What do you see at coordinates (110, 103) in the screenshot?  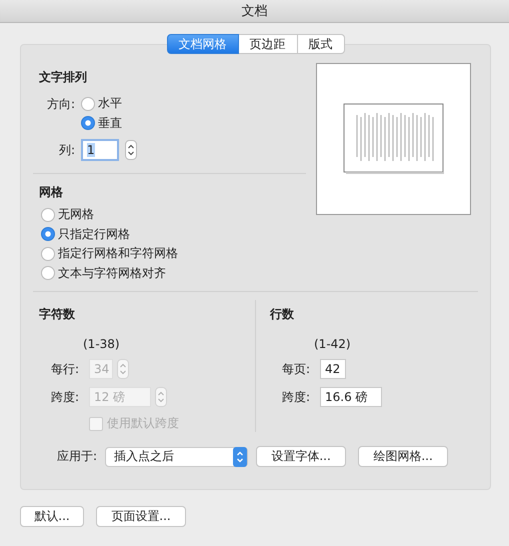 I see `radio-label: 水平` at bounding box center [110, 103].